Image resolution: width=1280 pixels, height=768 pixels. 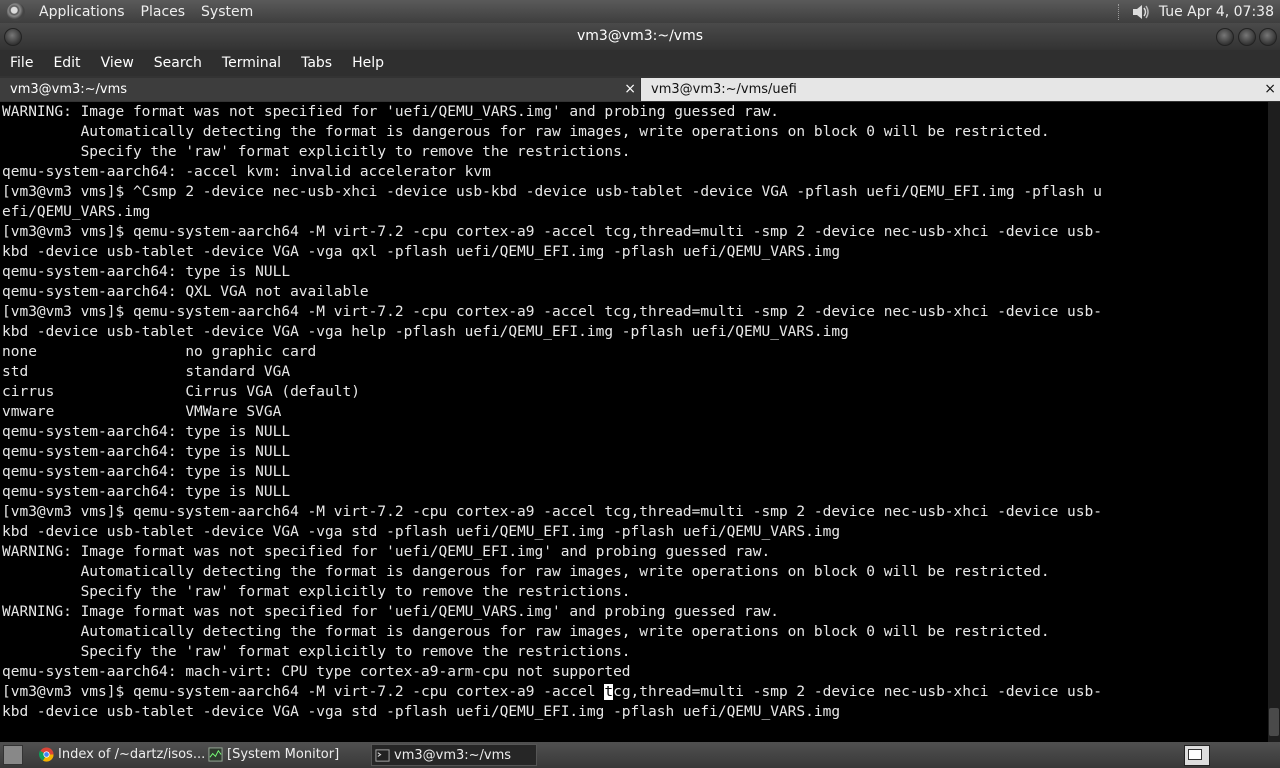 I want to click on minimize-button, so click(x=1225, y=37).